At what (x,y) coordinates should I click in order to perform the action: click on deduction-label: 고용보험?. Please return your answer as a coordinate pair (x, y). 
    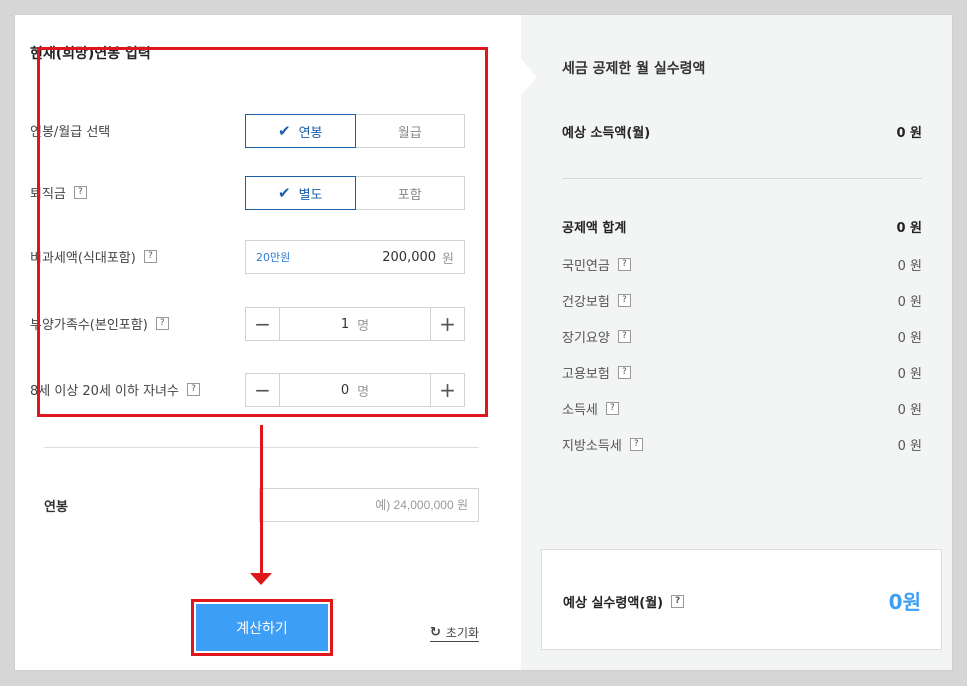
    Looking at the image, I should click on (596, 372).